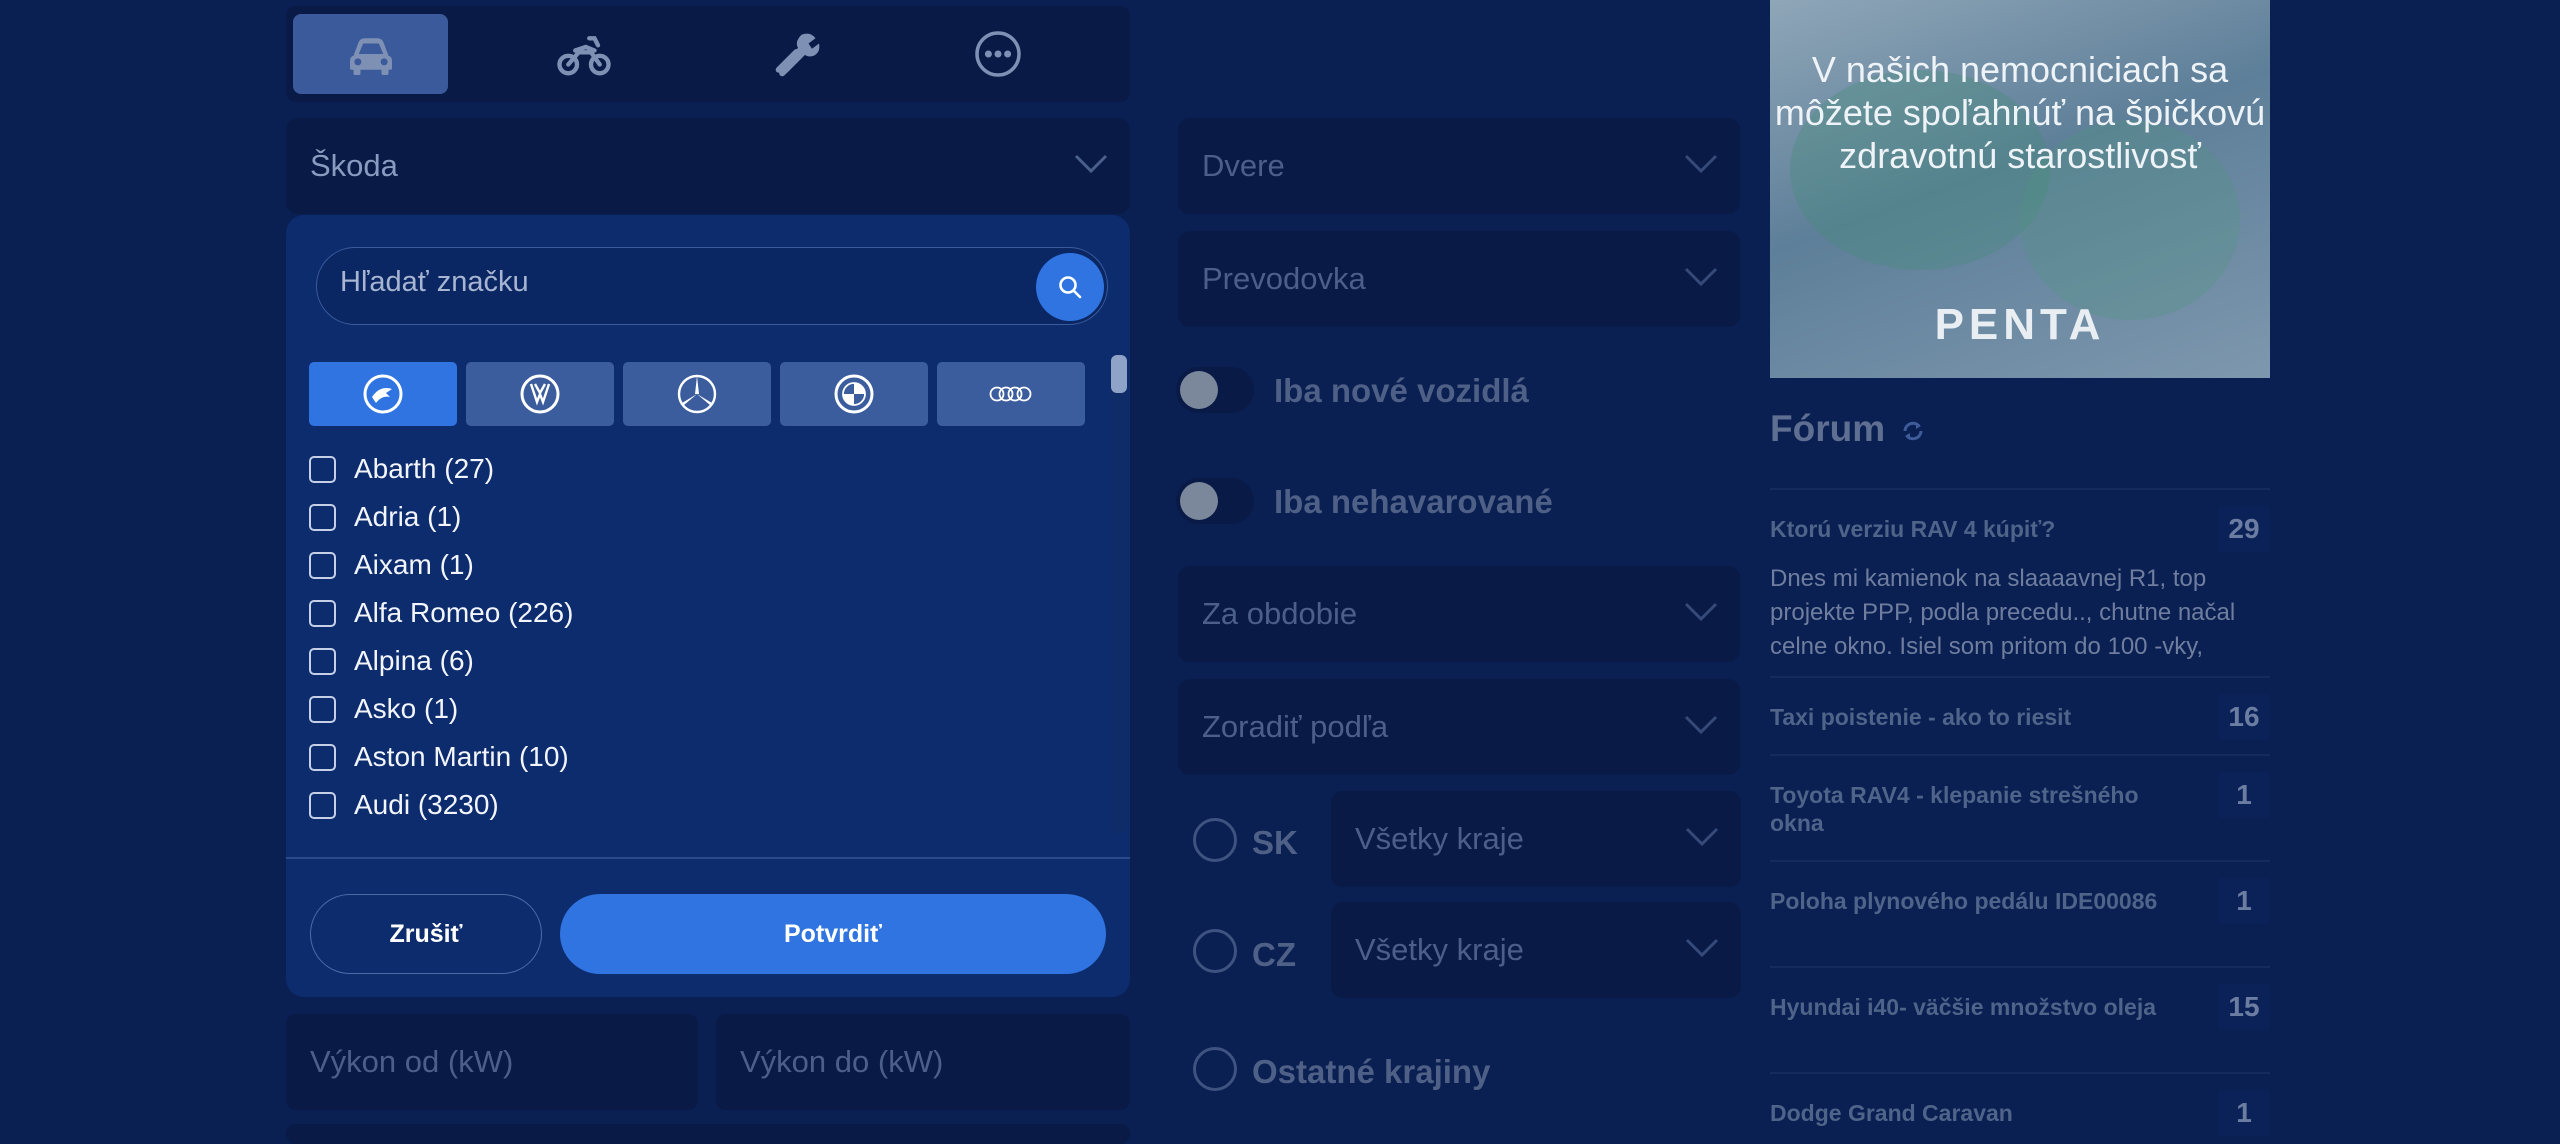  I want to click on tab-cars, so click(370, 54).